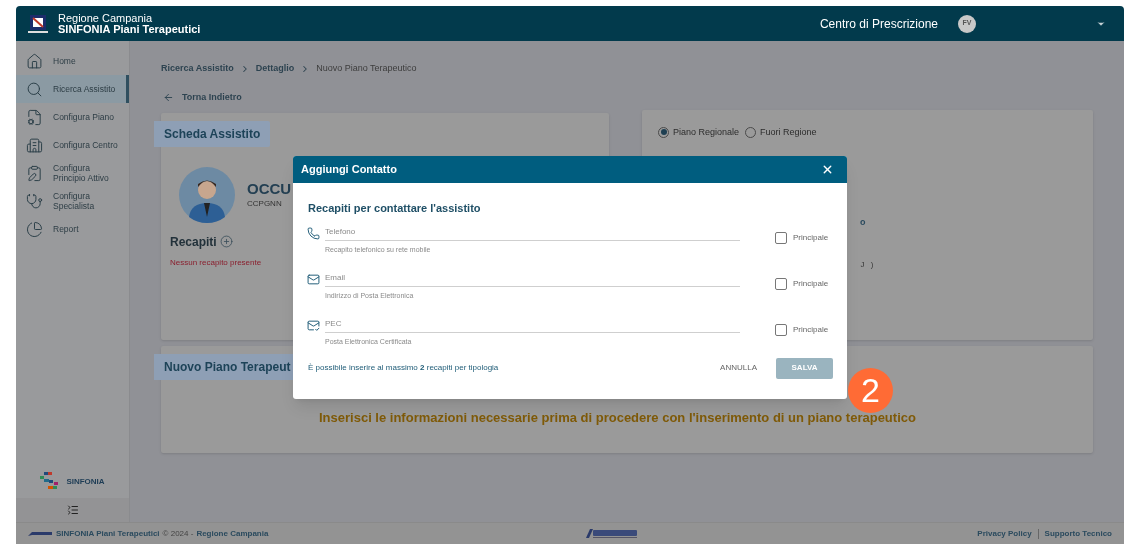 The image size is (1134, 544). What do you see at coordinates (197, 69) in the screenshot?
I see `breadcrumb-link: Ricerca Assistito` at bounding box center [197, 69].